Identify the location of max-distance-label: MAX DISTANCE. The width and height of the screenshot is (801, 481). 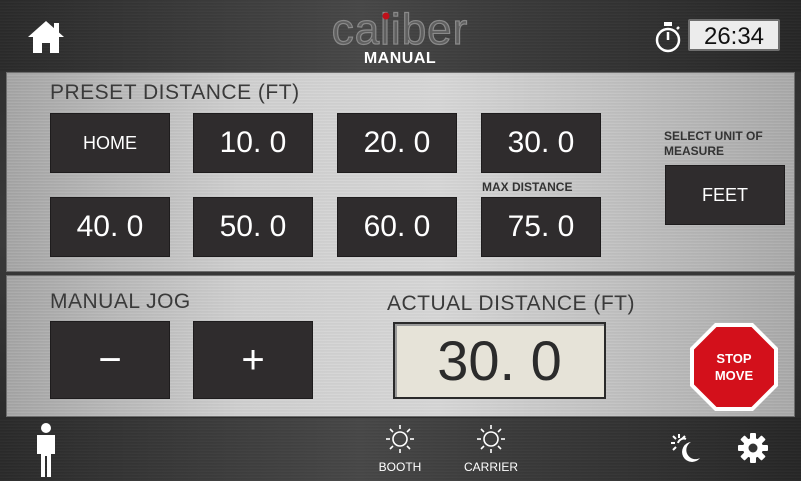
(527, 187).